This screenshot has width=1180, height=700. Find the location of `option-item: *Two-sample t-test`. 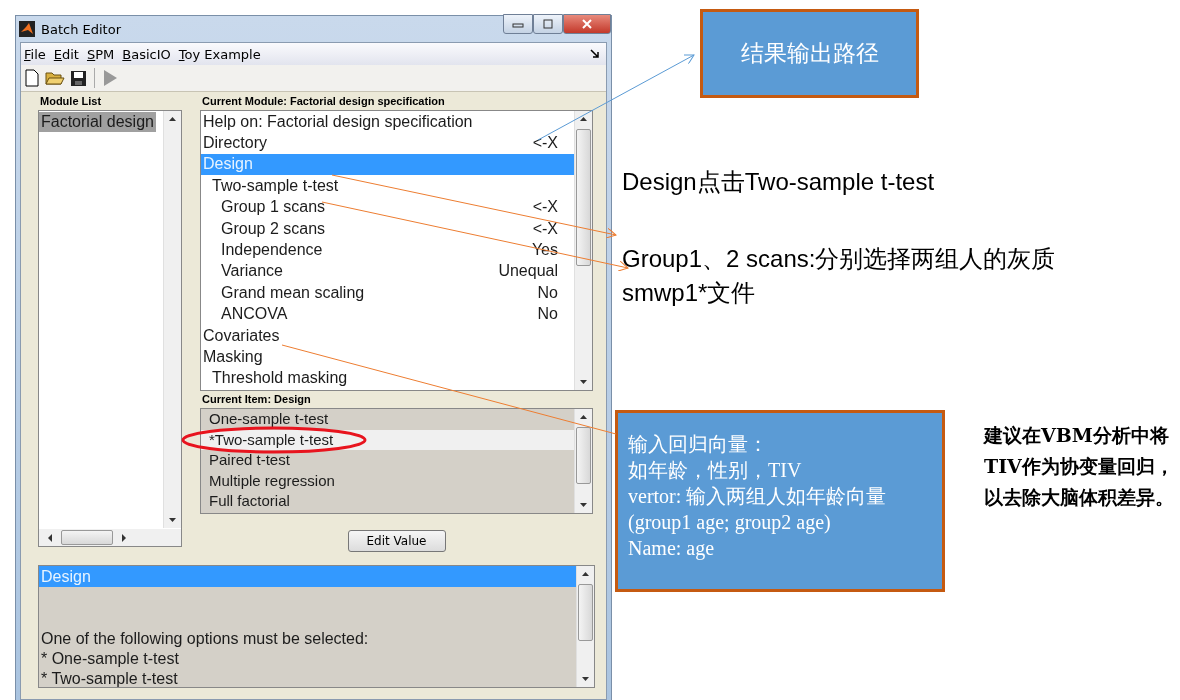

option-item: *Two-sample t-test is located at coordinates (387, 440).